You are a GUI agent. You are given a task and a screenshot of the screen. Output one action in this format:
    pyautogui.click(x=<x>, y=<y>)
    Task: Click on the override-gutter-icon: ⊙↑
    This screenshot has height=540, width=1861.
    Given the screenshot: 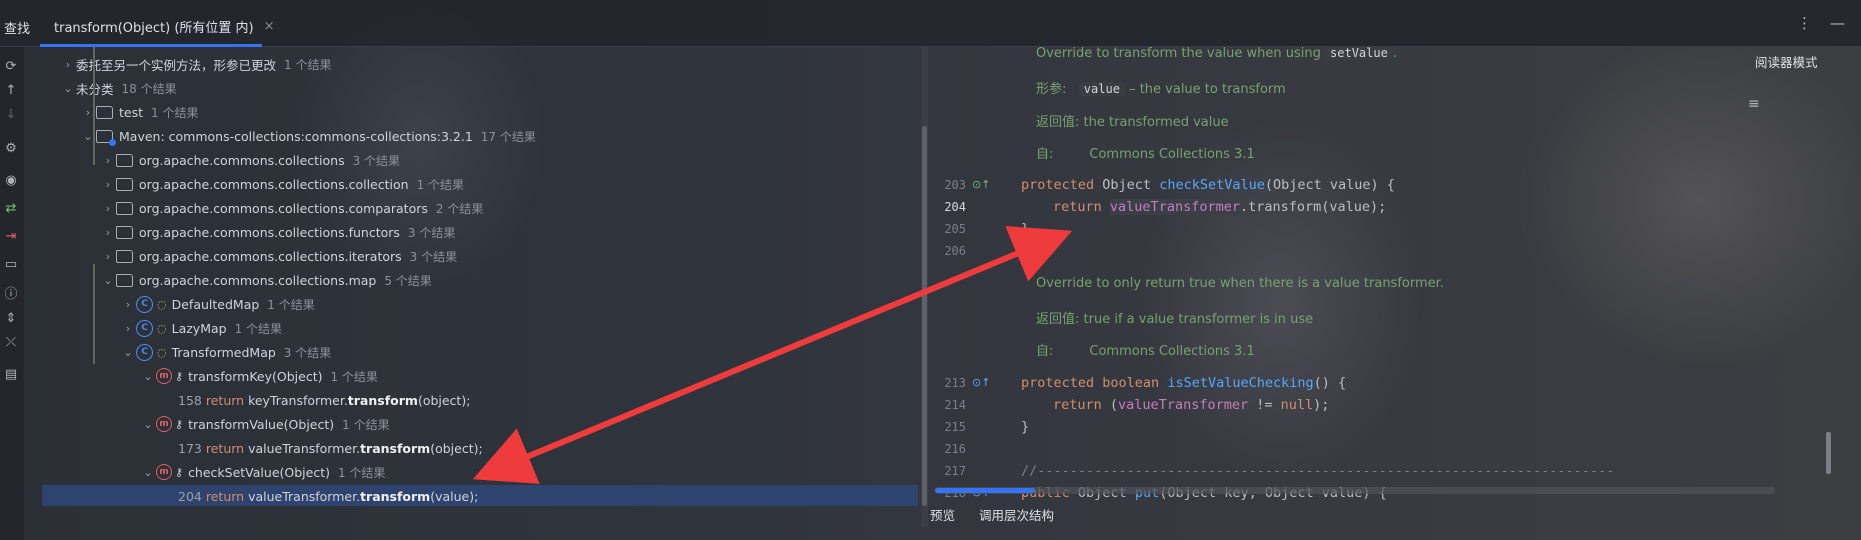 What is the action you would take?
    pyautogui.click(x=981, y=184)
    